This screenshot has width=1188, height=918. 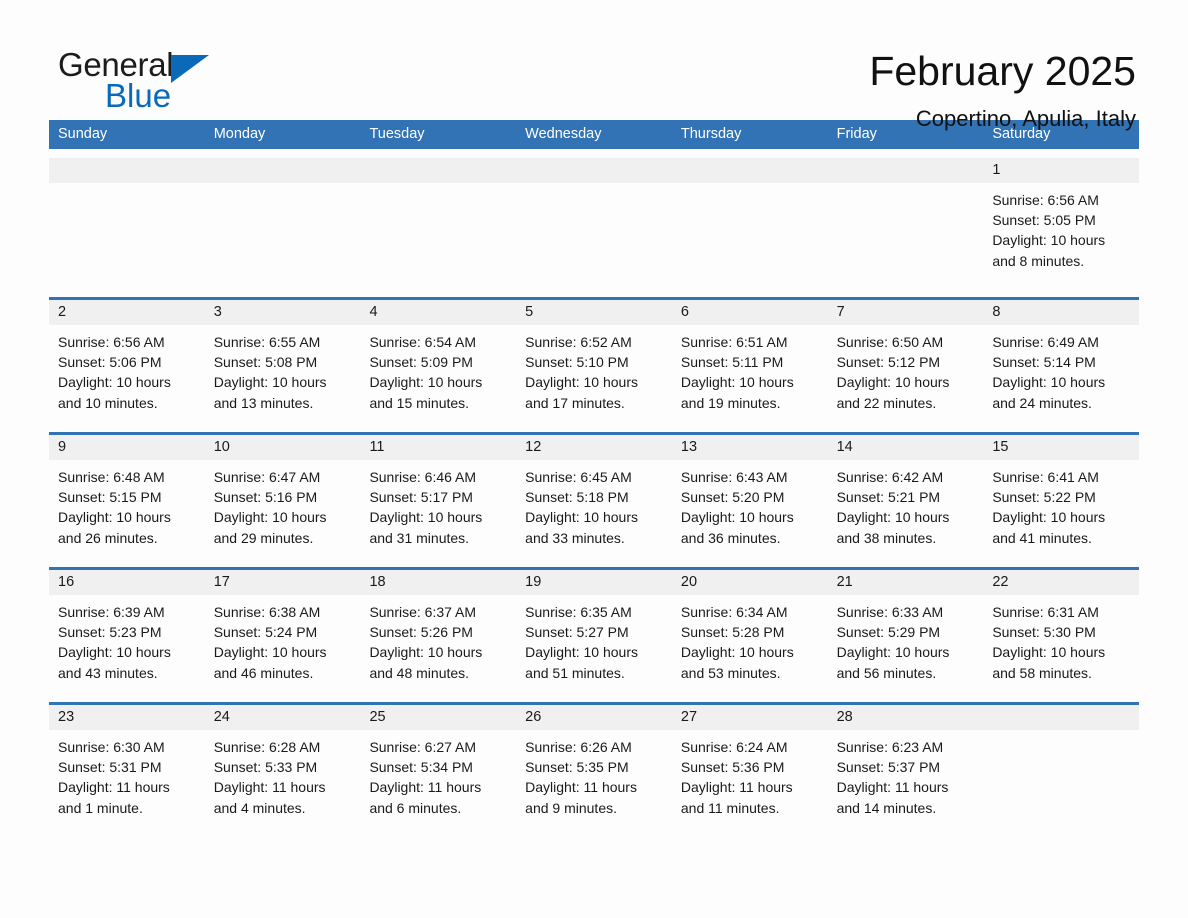 I want to click on sunrise-text: Sunrise: 6:24 AM, so click(x=734, y=747).